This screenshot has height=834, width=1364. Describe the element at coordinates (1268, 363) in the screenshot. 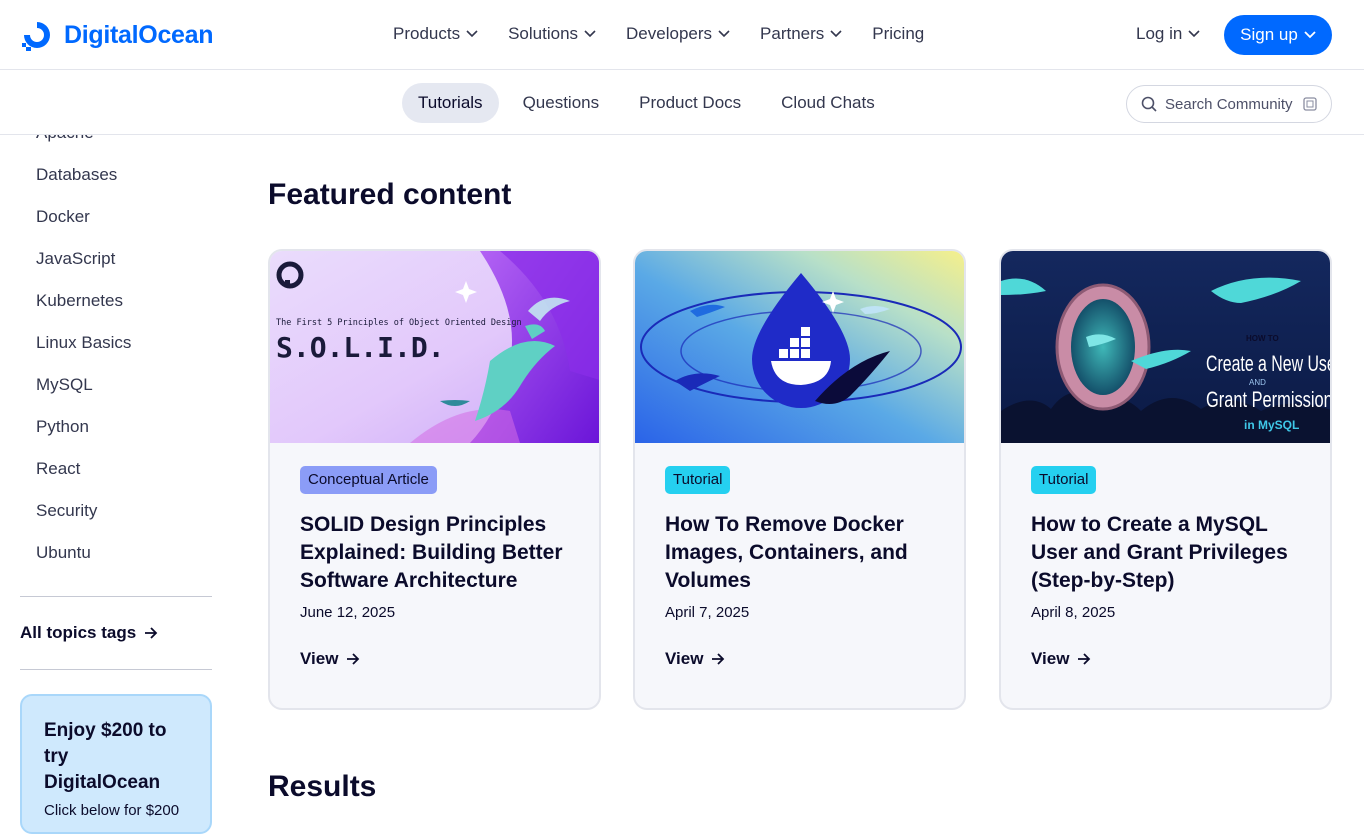

I see `image-line1: Create a New User` at that location.